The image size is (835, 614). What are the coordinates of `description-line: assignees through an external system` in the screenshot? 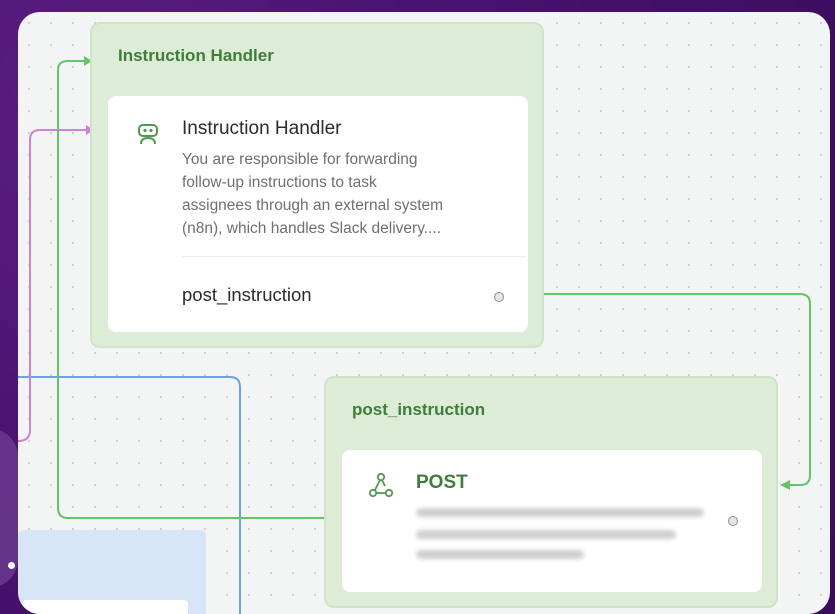 It's located at (313, 205).